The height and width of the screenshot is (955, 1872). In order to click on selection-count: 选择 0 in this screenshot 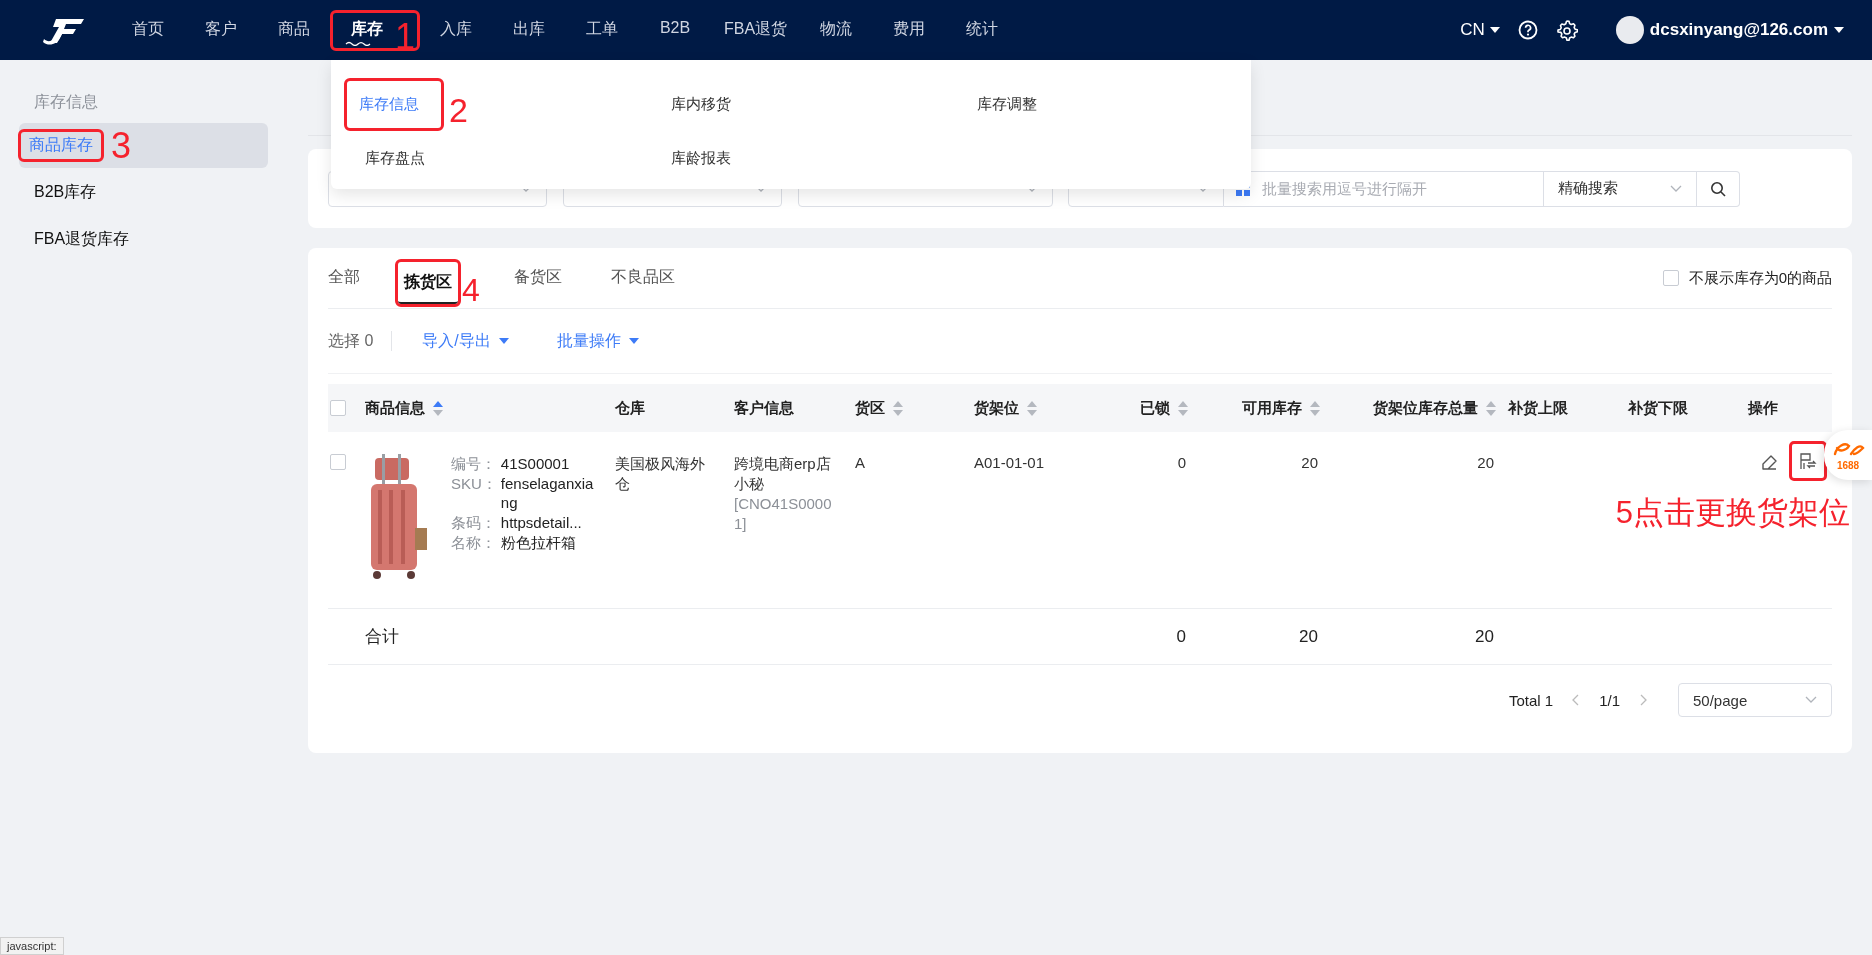, I will do `click(351, 340)`.